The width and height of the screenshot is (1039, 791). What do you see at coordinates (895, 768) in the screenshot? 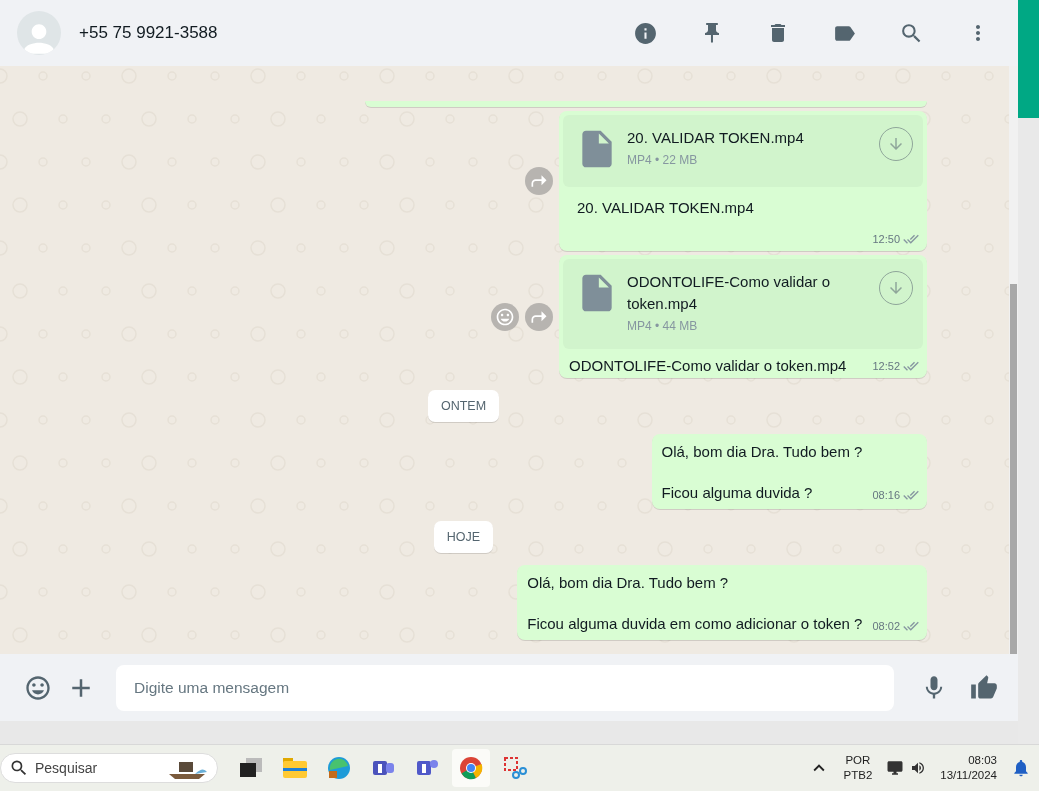
I see `monitor-icon` at bounding box center [895, 768].